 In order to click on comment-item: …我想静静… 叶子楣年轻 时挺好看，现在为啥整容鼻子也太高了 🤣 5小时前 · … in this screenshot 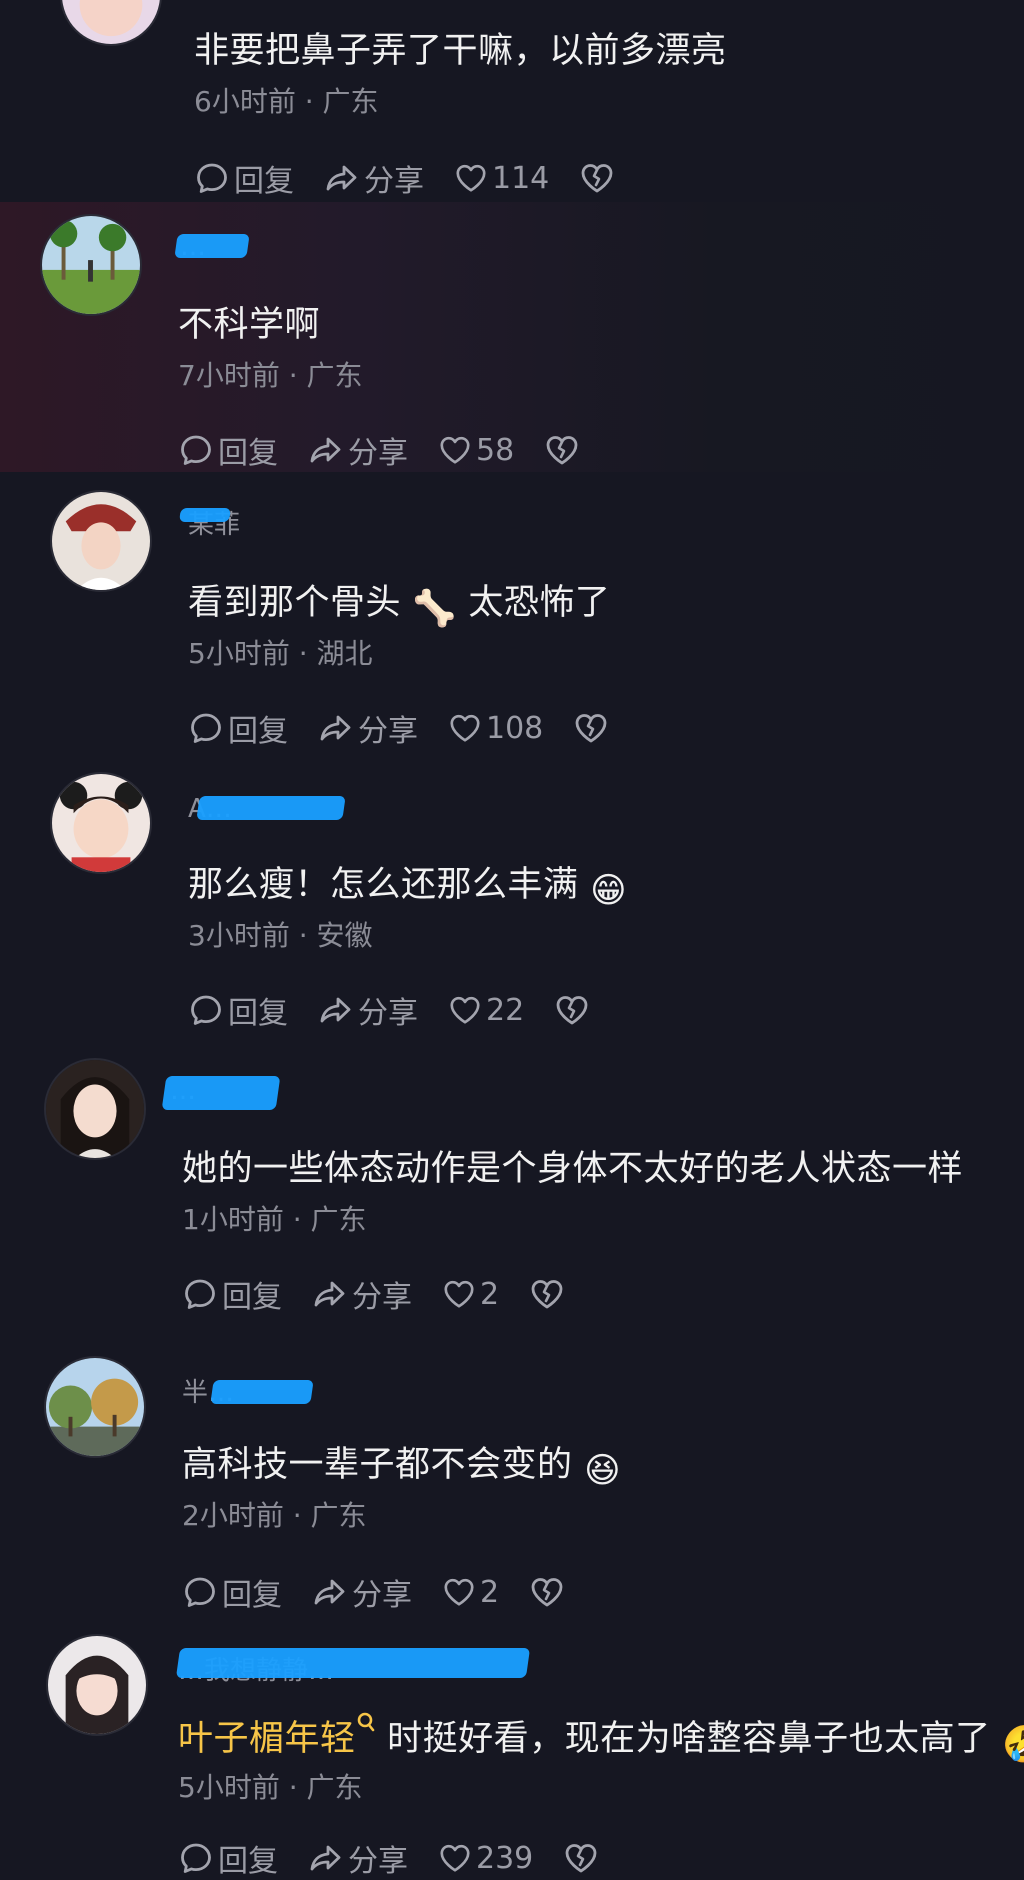, I will do `click(512, 1754)`.